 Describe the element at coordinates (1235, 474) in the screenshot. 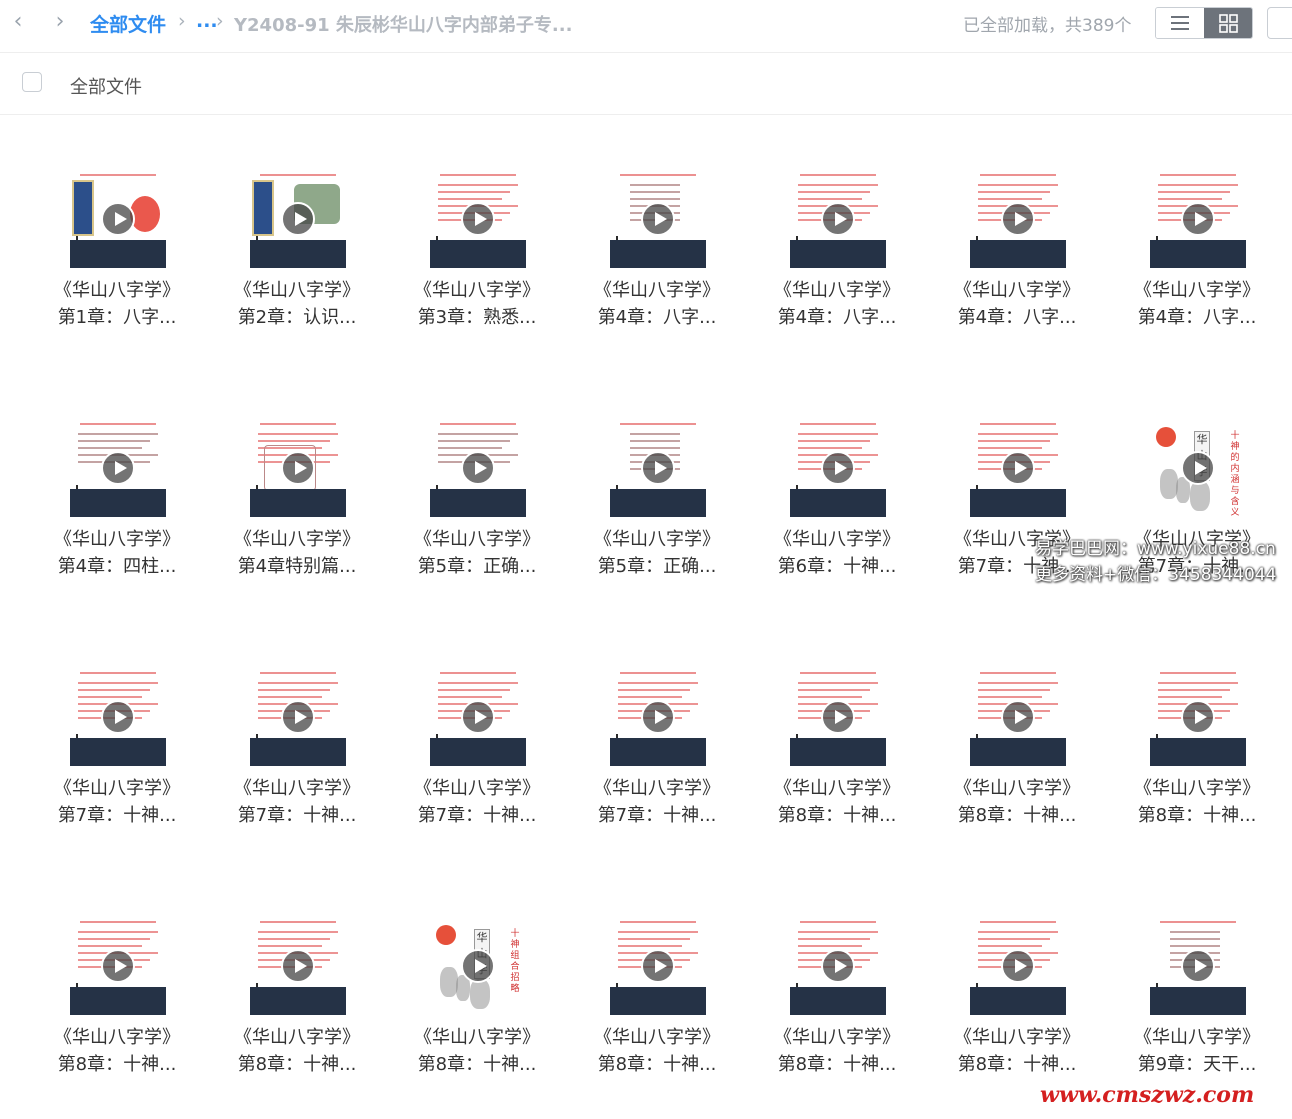

I see `slide-subtitle-column: 十神的内涵与含义` at that location.